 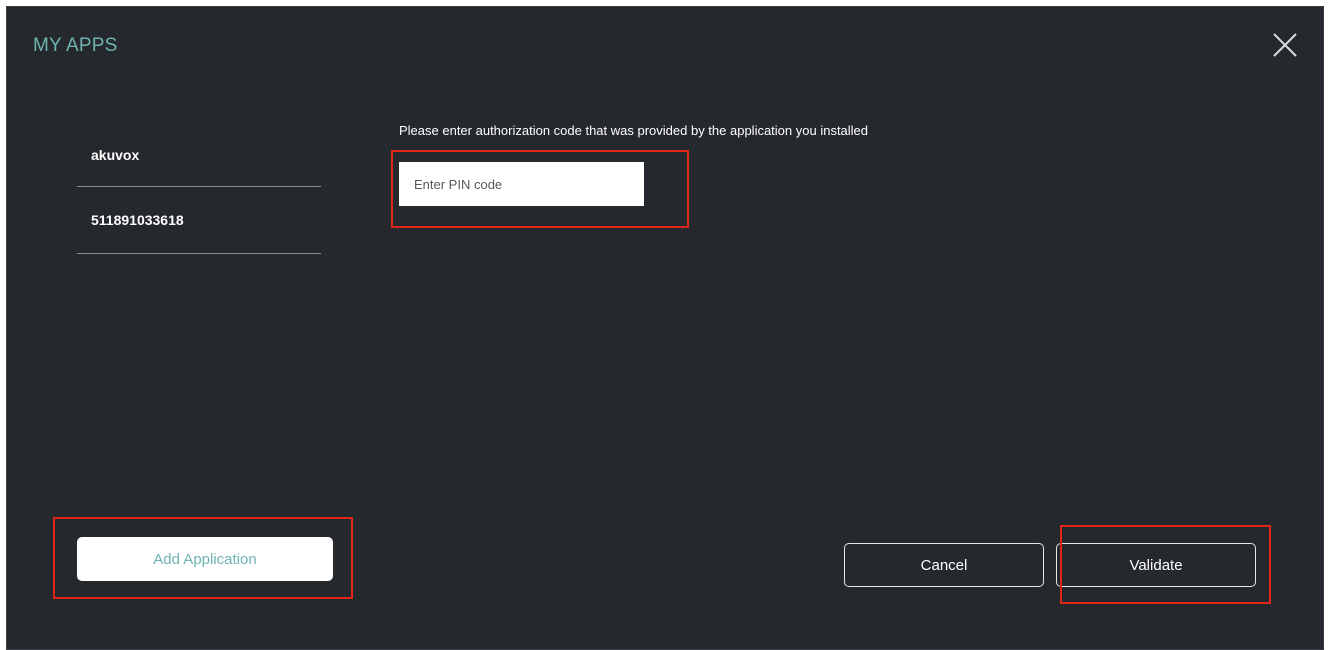 I want to click on sidebar-item-label: akuvox, so click(x=115, y=155).